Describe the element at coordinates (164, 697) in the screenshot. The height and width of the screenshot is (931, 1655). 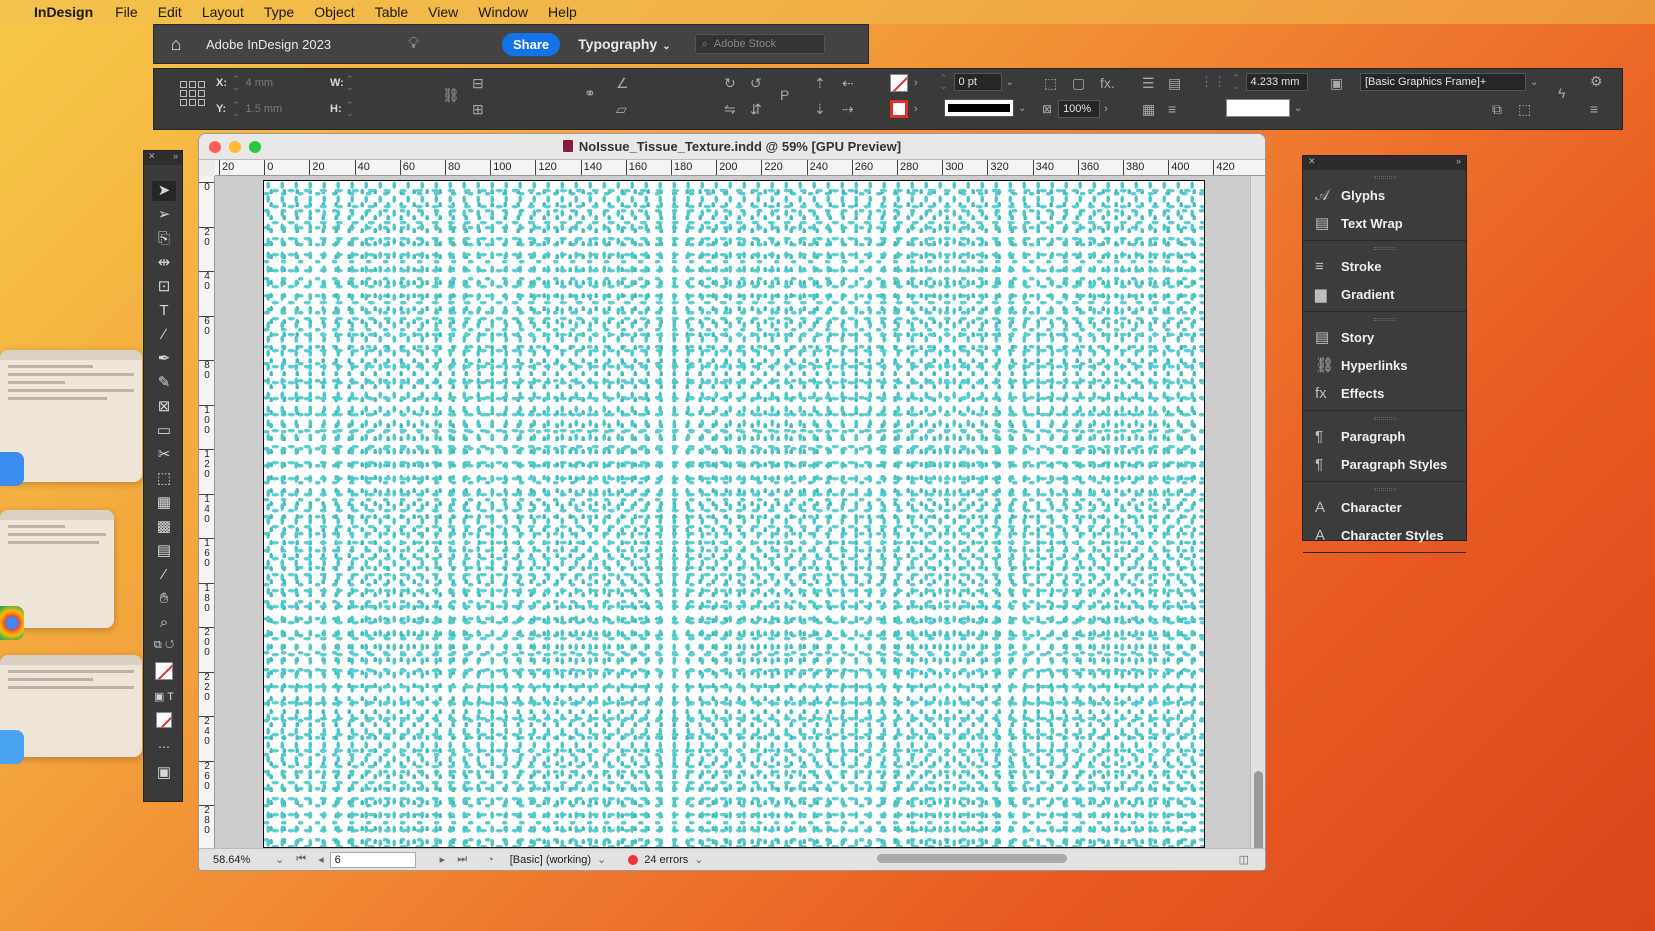
I see `formatting-container-icon: ▣ T` at that location.